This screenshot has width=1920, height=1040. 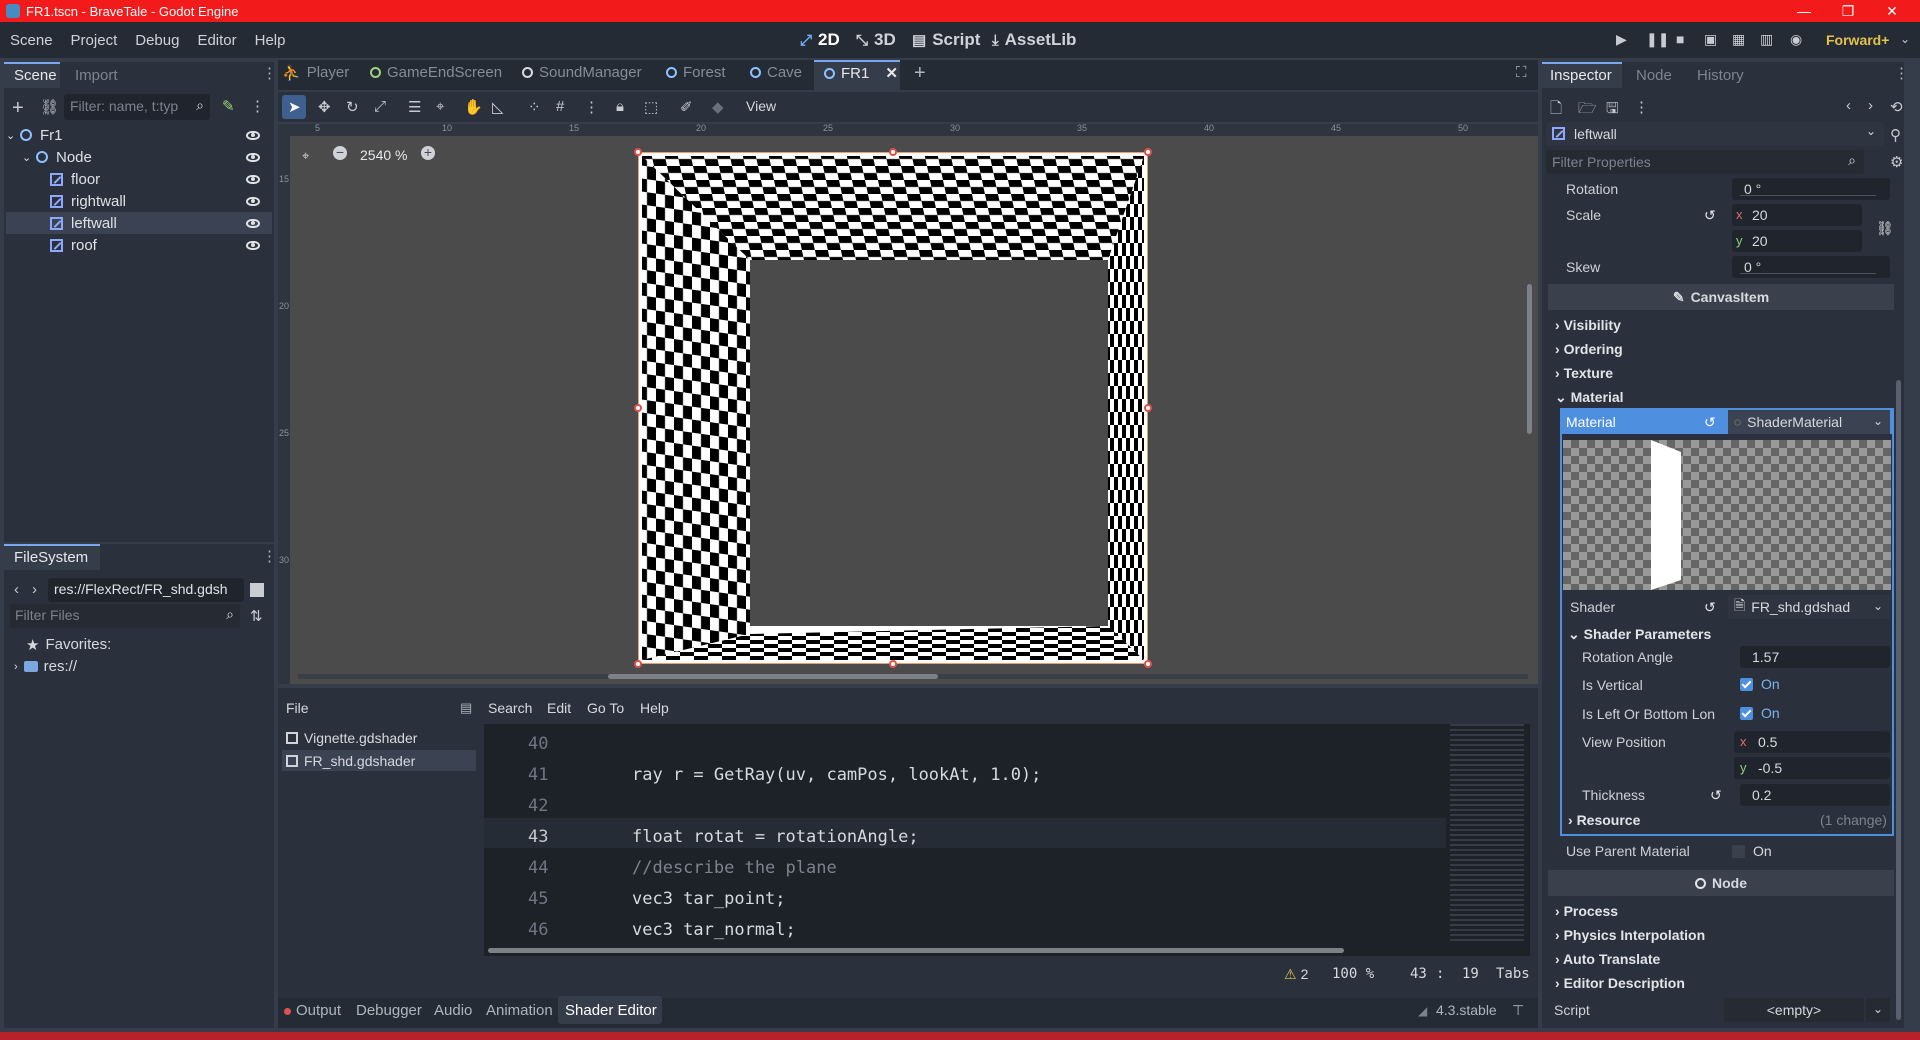 What do you see at coordinates (1896, 162) in the screenshot?
I see `property-options-icon: ⚙` at bounding box center [1896, 162].